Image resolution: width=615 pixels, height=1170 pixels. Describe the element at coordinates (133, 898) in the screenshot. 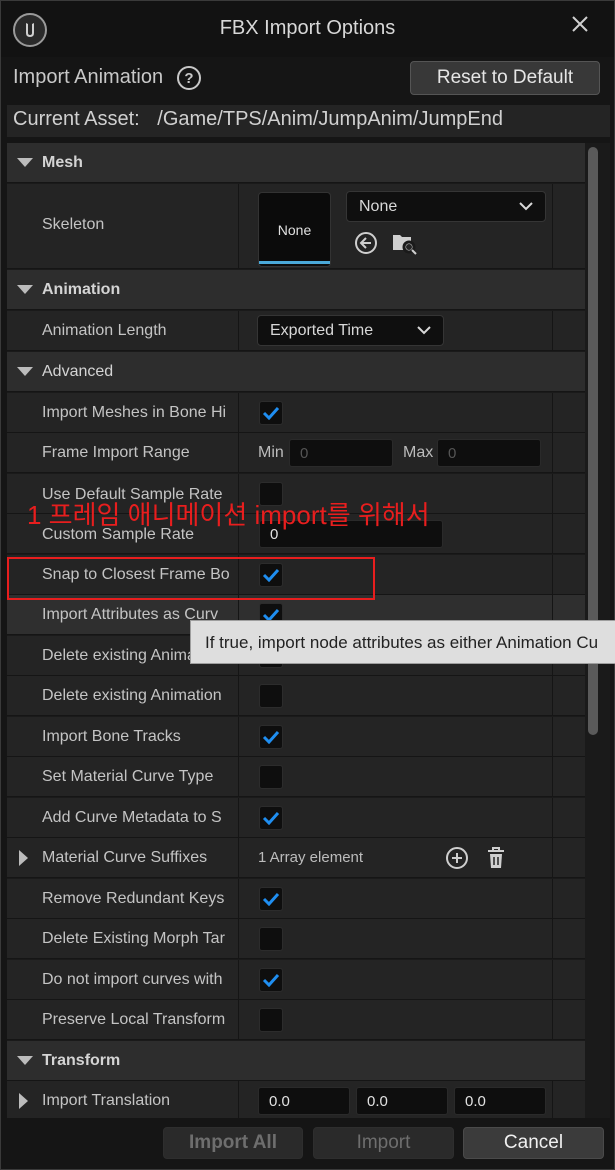

I see `property-label: Remove Redundant Keys` at that location.